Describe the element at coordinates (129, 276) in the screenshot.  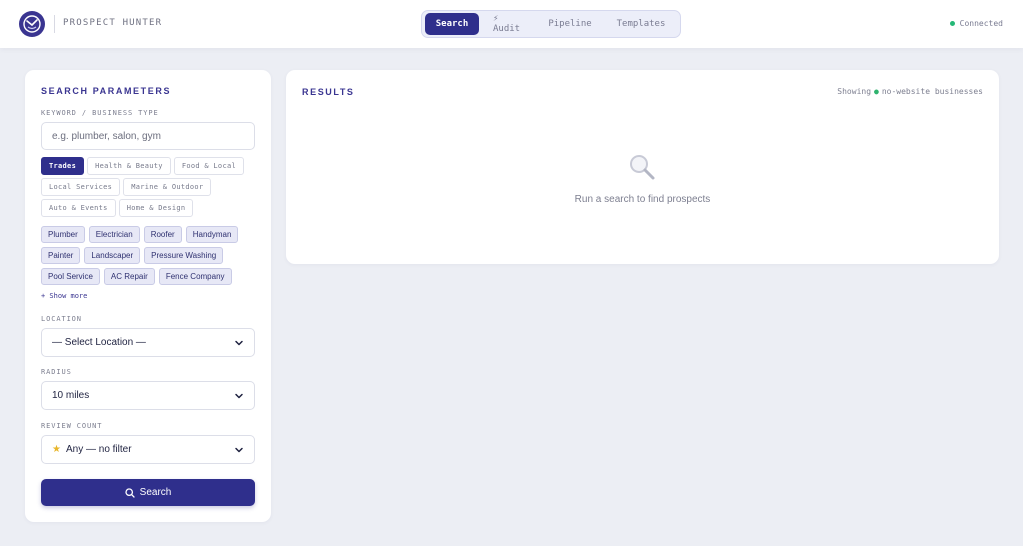
I see `subcategory-chip-ac-repair: AC Repair` at that location.